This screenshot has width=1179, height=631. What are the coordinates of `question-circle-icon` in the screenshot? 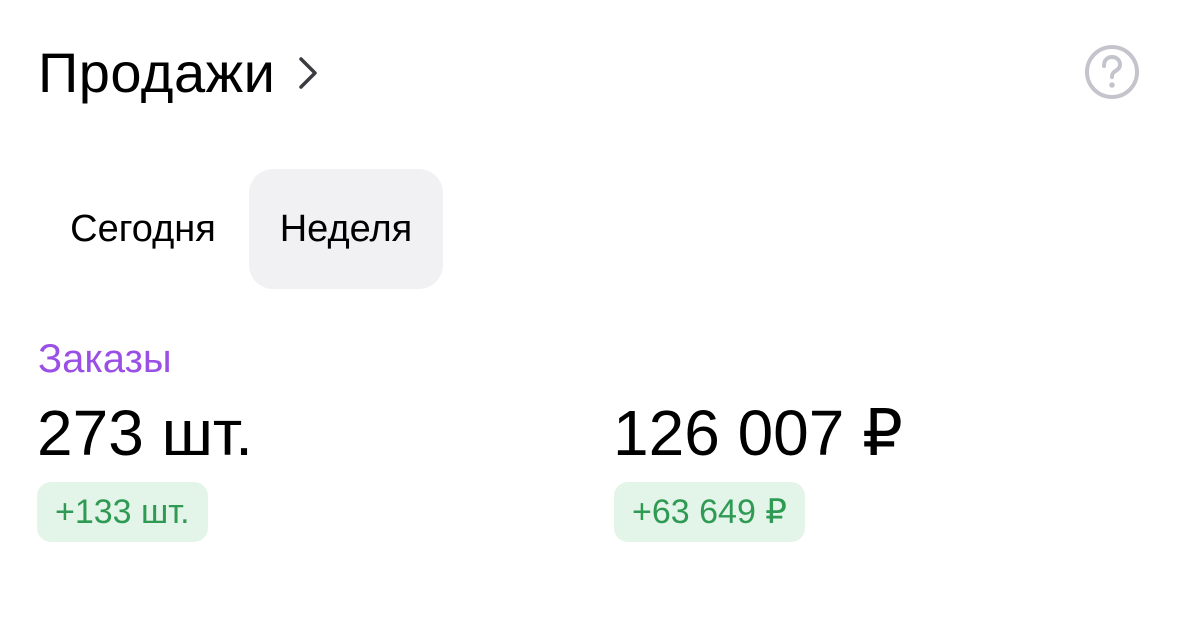 It's located at (1112, 72).